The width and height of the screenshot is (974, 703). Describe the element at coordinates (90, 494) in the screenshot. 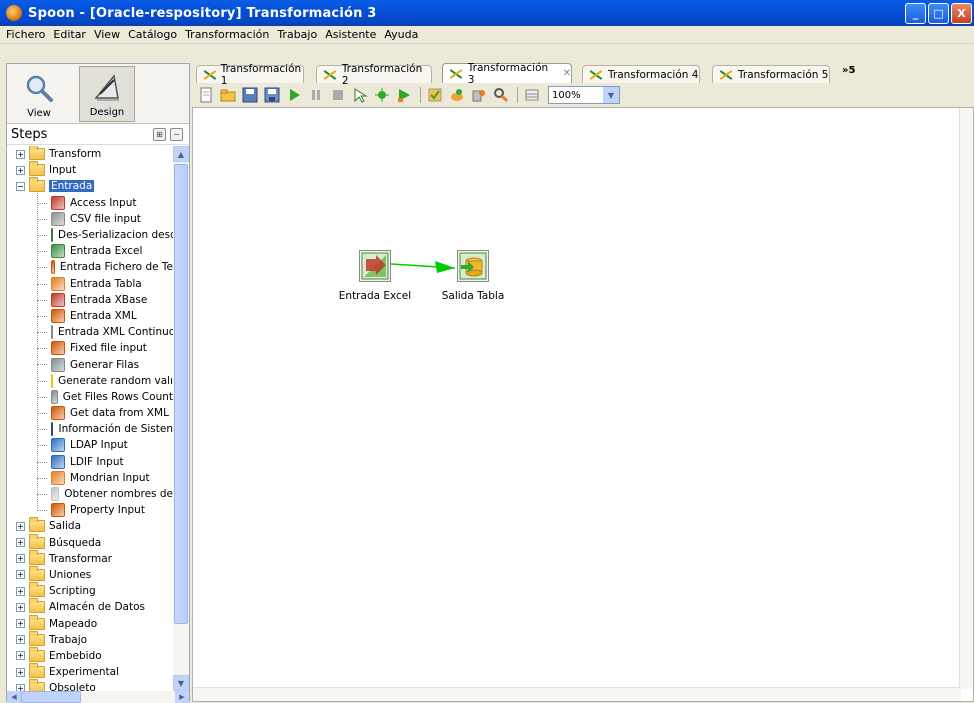

I see `step-item: Obtener nombres de` at that location.